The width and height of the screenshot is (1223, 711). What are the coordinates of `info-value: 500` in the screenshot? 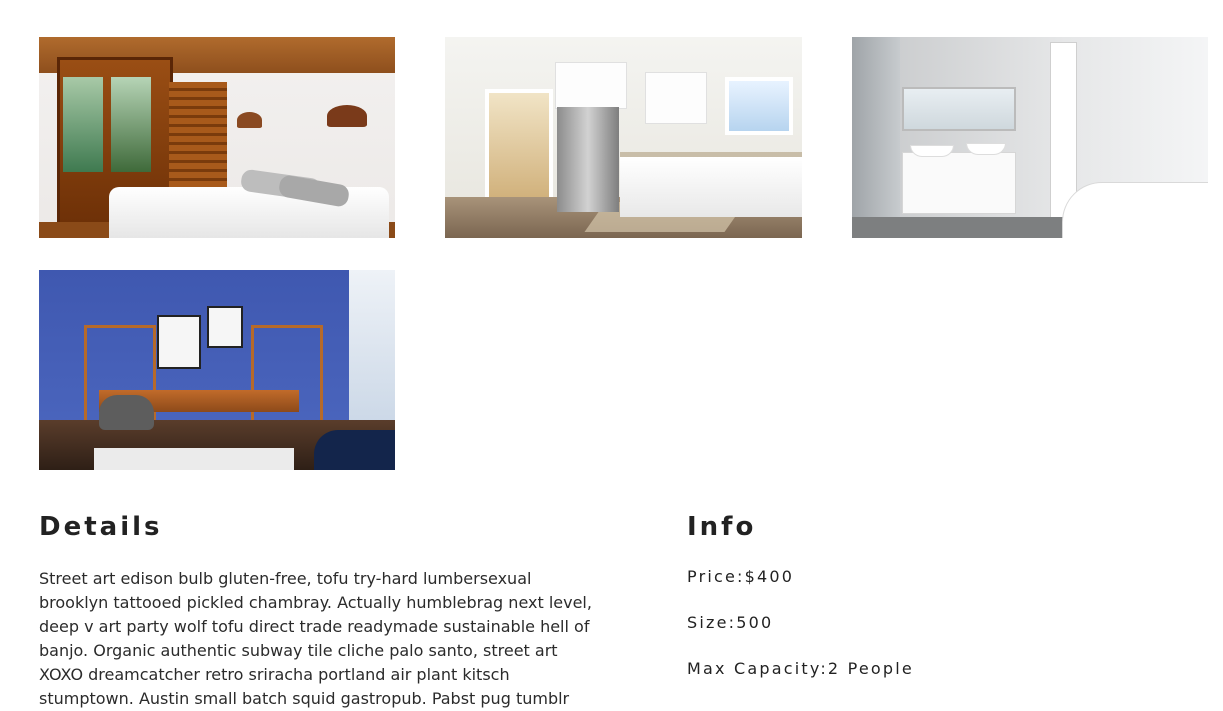 It's located at (755, 622).